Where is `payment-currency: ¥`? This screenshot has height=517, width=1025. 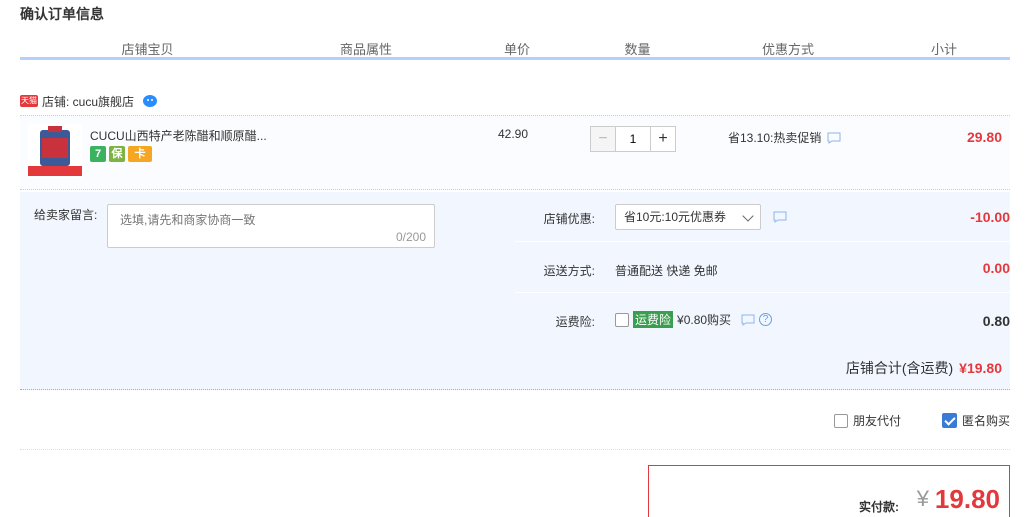
payment-currency: ¥ is located at coordinates (922, 498).